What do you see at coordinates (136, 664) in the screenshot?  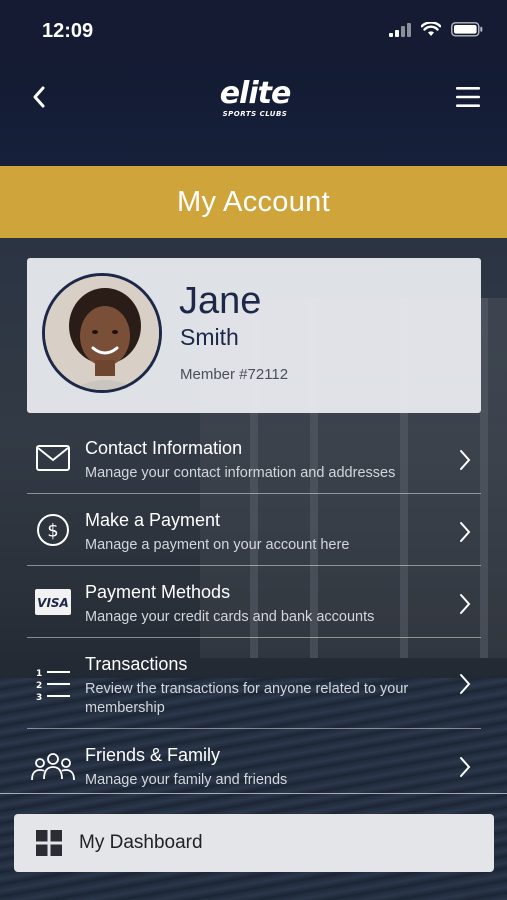 I see `menu-item-title: Transactions` at bounding box center [136, 664].